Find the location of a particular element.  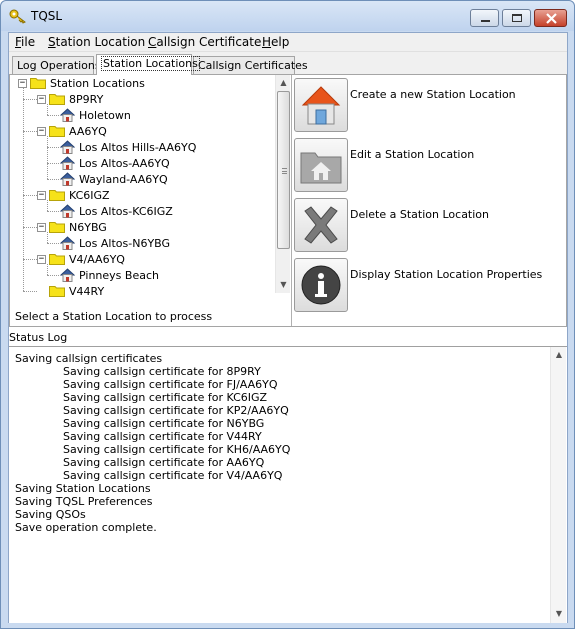

tree-item-label: Station Locations is located at coordinates (97, 83).